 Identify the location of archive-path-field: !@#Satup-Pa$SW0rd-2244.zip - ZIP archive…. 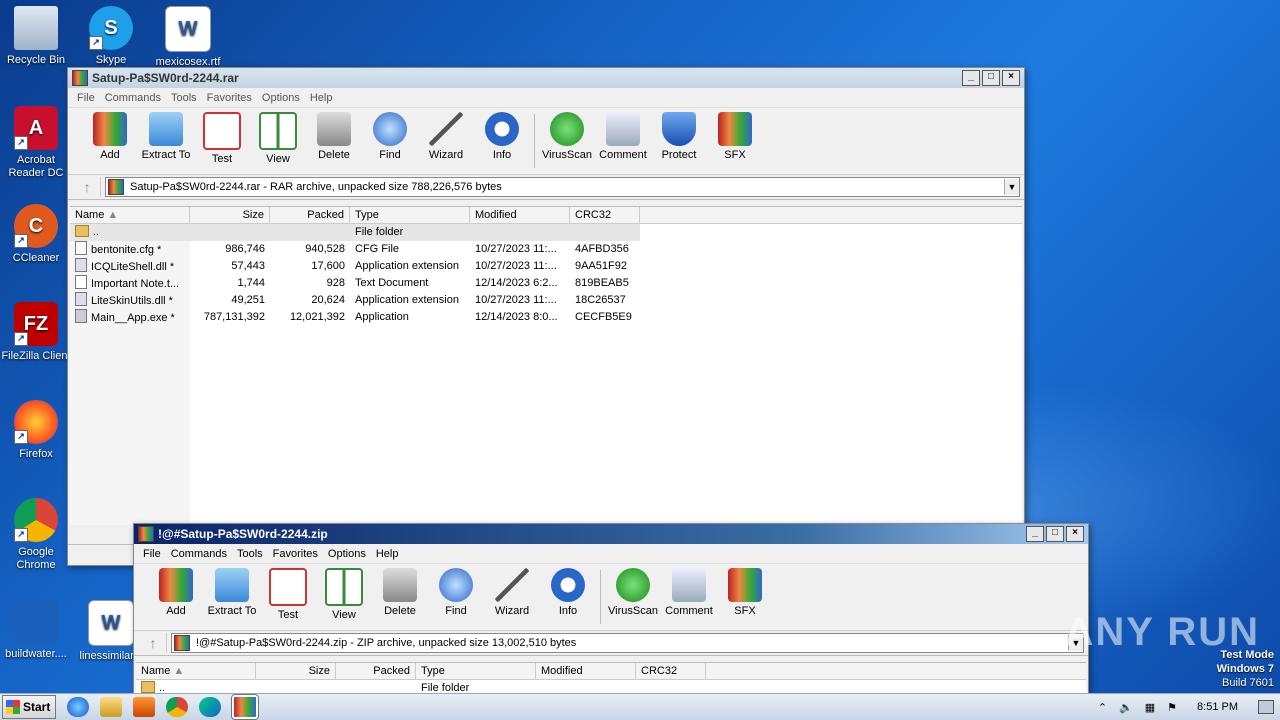
(627, 643).